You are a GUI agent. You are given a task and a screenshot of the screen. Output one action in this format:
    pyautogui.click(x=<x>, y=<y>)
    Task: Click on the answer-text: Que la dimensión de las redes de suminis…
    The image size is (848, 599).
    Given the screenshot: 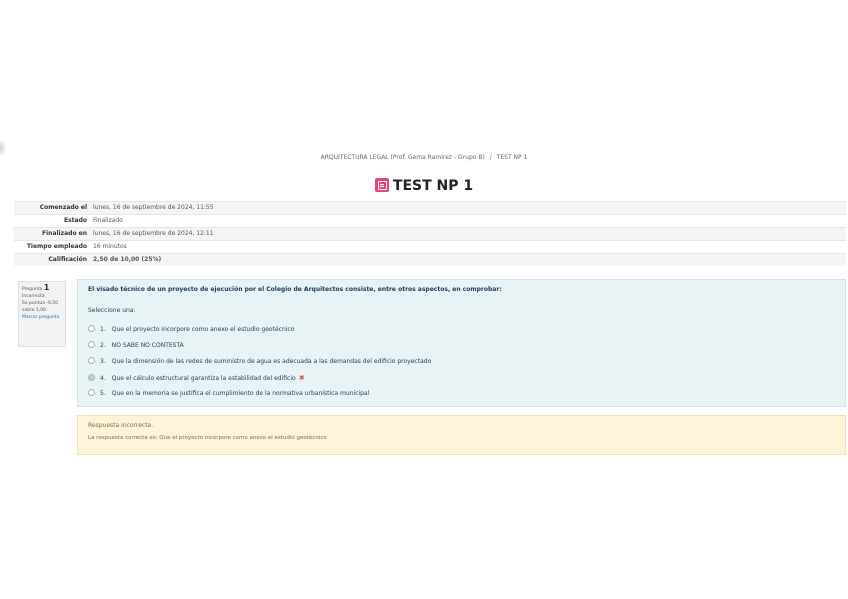 What is the action you would take?
    pyautogui.click(x=271, y=361)
    